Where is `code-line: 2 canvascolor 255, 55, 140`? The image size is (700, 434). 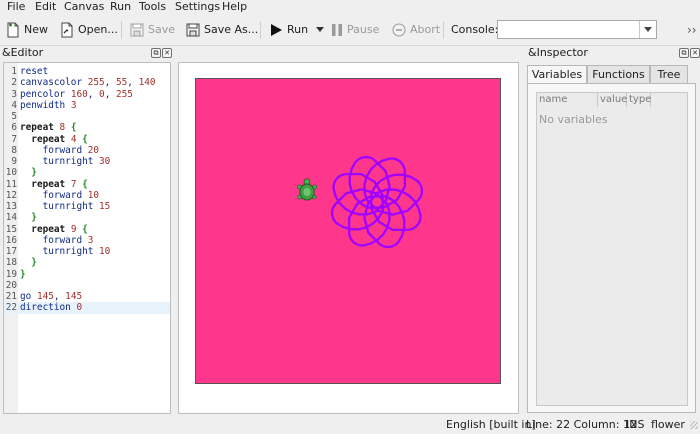 code-line: 2 canvascolor 255, 55, 140 is located at coordinates (87, 82).